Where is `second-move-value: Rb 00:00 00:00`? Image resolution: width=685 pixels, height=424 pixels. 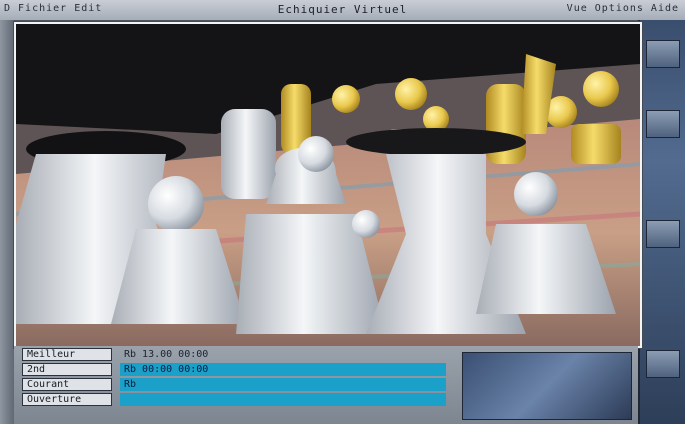
second-move-value: Rb 00:00 00:00 is located at coordinates (283, 369).